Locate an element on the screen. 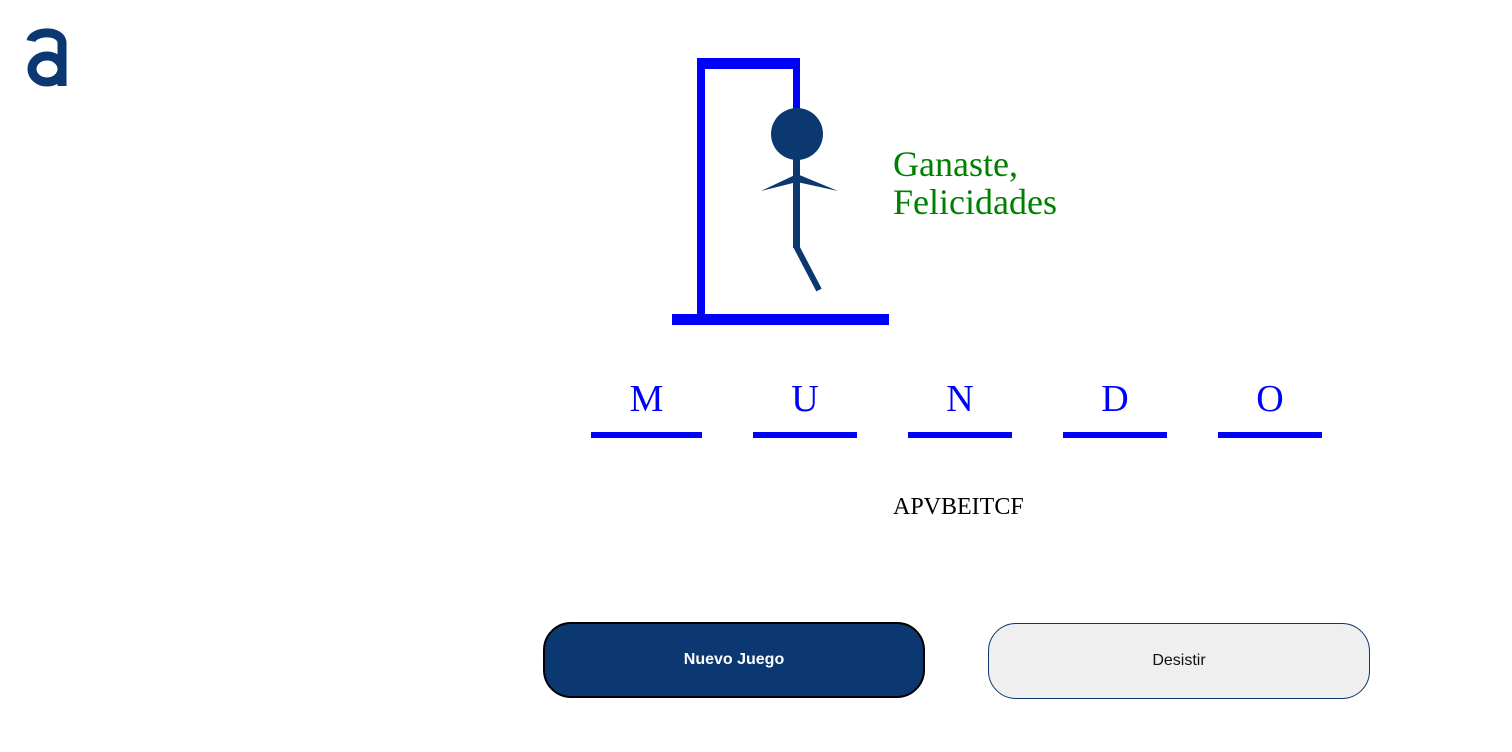 The image size is (1512, 752). gallows-rope is located at coordinates (796, 85).